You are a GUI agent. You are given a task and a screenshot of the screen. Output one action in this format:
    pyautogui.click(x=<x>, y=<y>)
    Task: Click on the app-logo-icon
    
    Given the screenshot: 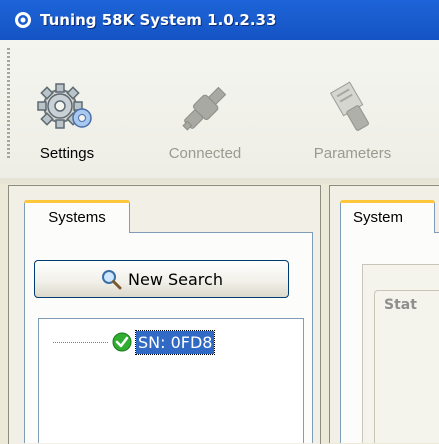 What is the action you would take?
    pyautogui.click(x=23, y=20)
    